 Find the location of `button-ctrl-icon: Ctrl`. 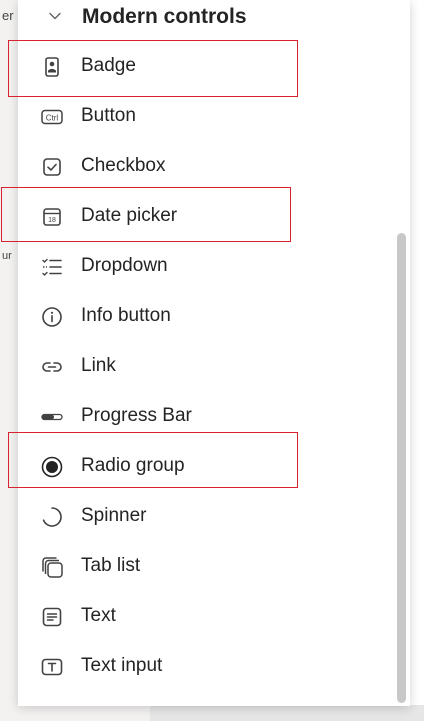

button-ctrl-icon: Ctrl is located at coordinates (52, 117).